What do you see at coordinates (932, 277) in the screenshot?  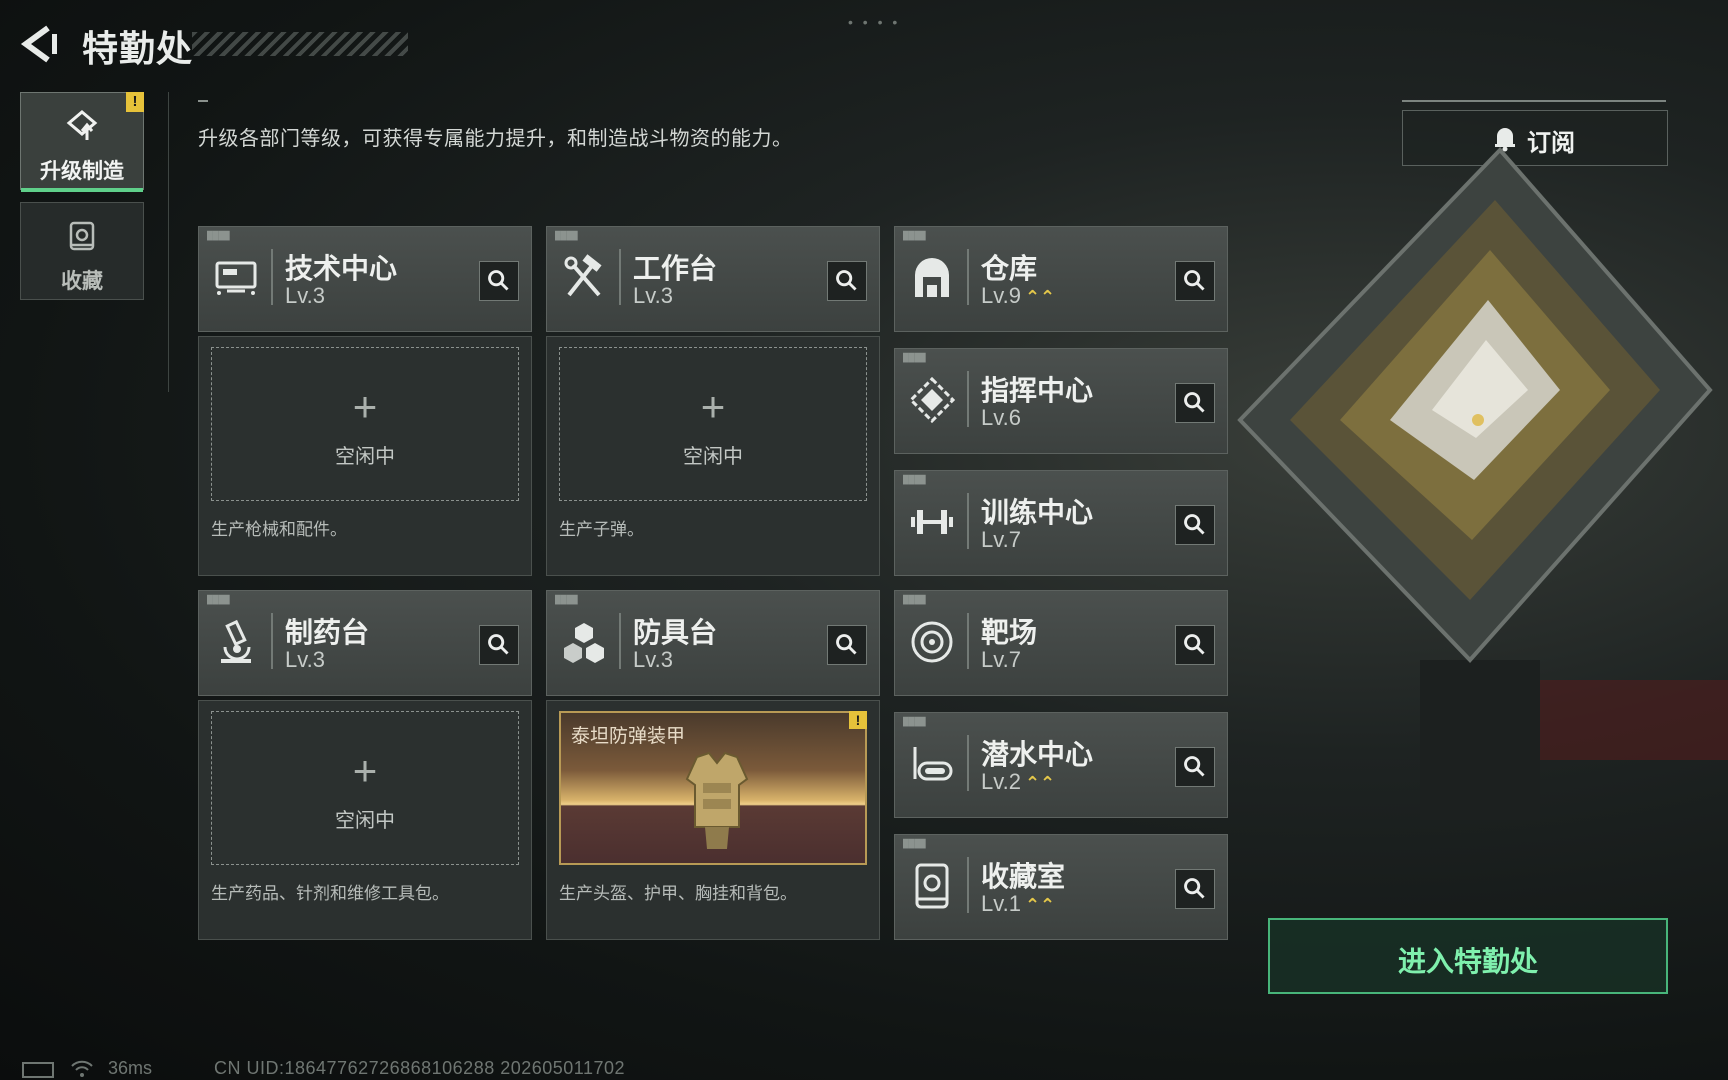 I see `warehouse-icon` at bounding box center [932, 277].